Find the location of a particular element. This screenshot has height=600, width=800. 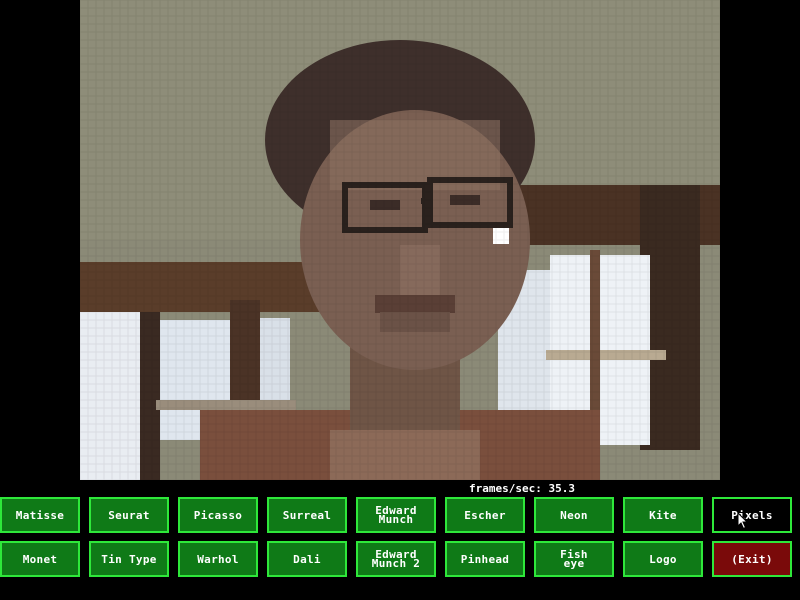

filter-button-surreal: Surreal is located at coordinates (307, 515).